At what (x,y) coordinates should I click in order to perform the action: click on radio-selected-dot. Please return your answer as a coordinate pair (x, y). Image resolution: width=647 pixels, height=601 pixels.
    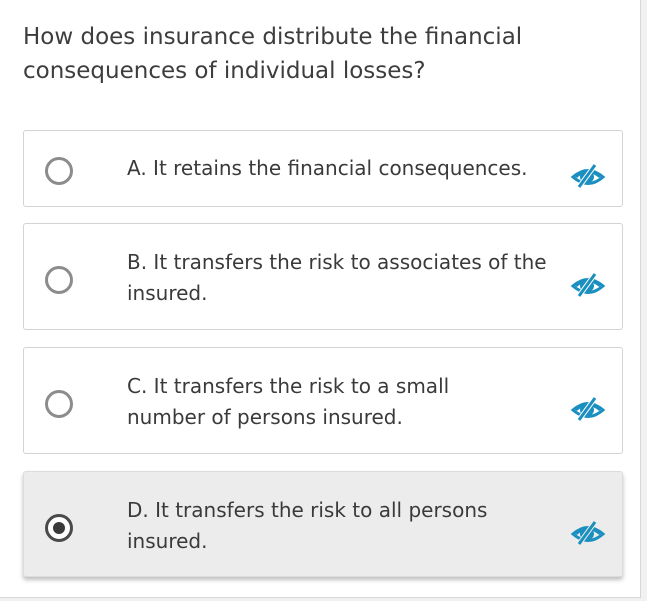
    Looking at the image, I should click on (59, 528).